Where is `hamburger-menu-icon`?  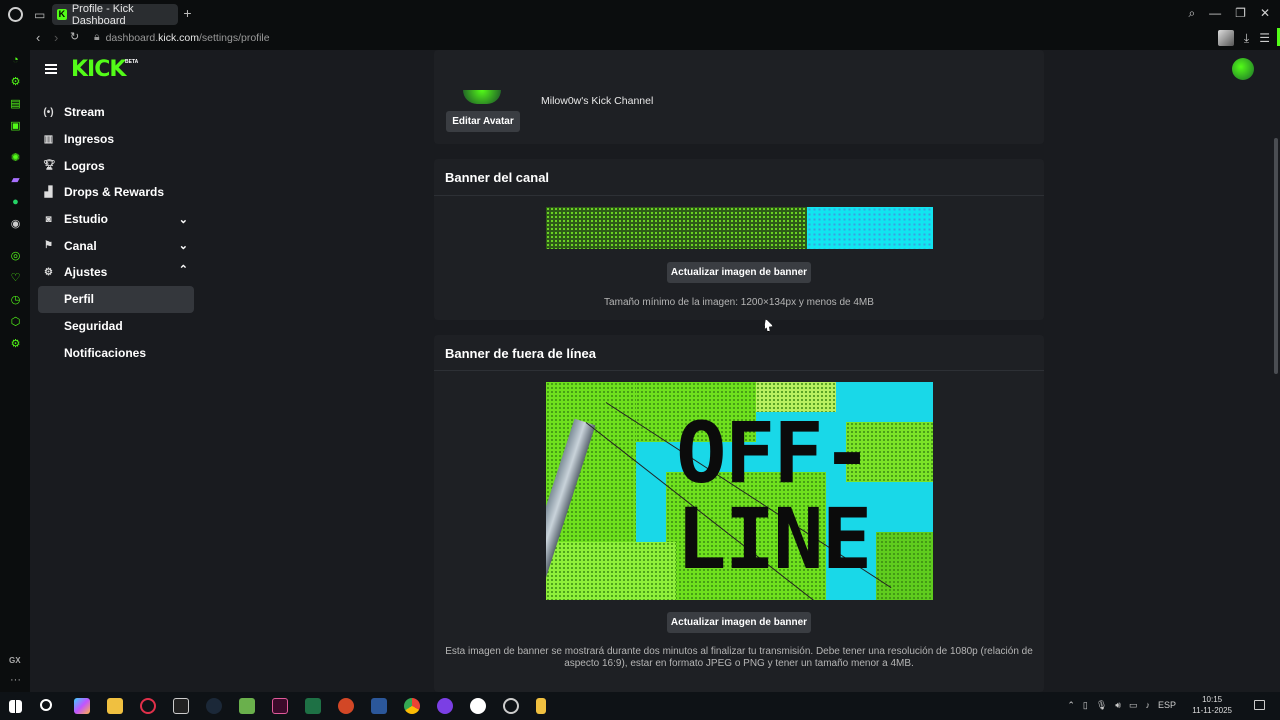 hamburger-menu-icon is located at coordinates (51, 69).